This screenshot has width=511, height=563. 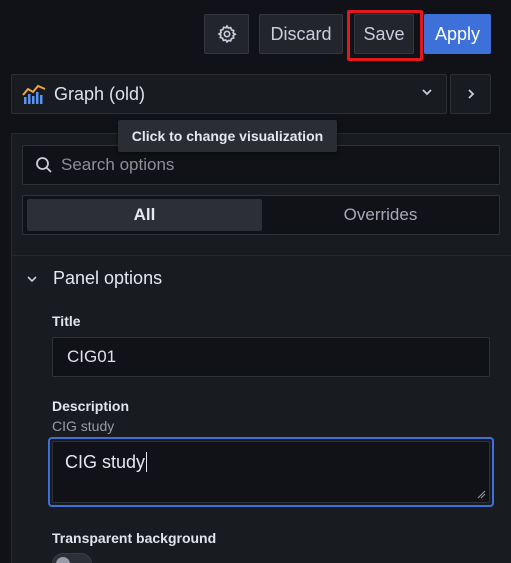 I want to click on visualization-next-button, so click(x=470, y=94).